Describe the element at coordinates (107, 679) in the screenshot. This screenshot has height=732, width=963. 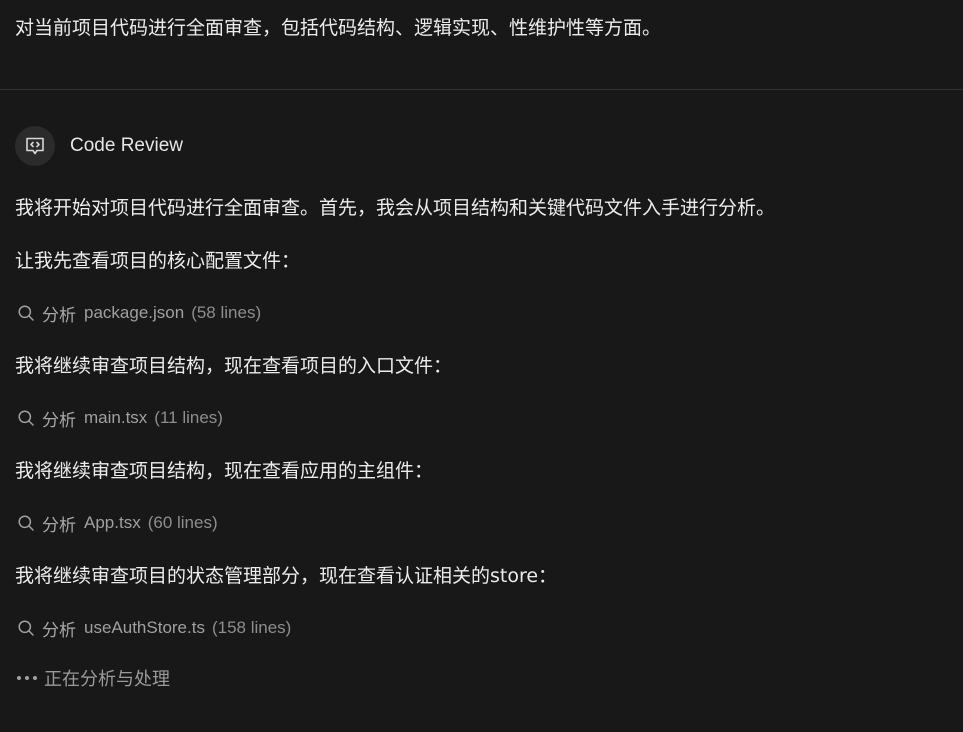
I see `status-text: 正在分析与处理` at that location.